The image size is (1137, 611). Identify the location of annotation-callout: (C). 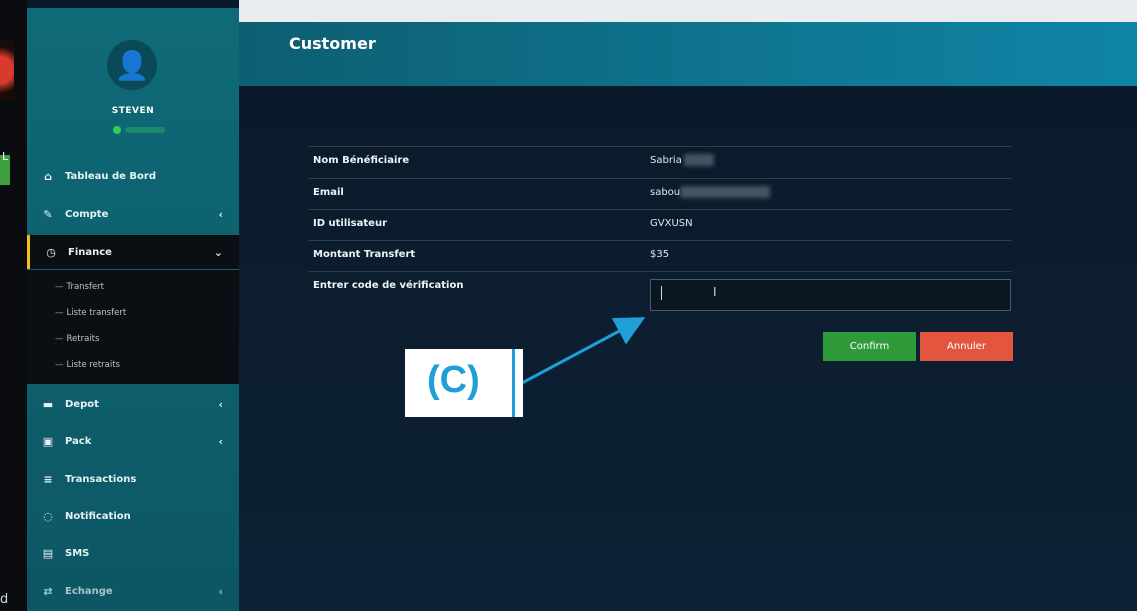
(464, 383).